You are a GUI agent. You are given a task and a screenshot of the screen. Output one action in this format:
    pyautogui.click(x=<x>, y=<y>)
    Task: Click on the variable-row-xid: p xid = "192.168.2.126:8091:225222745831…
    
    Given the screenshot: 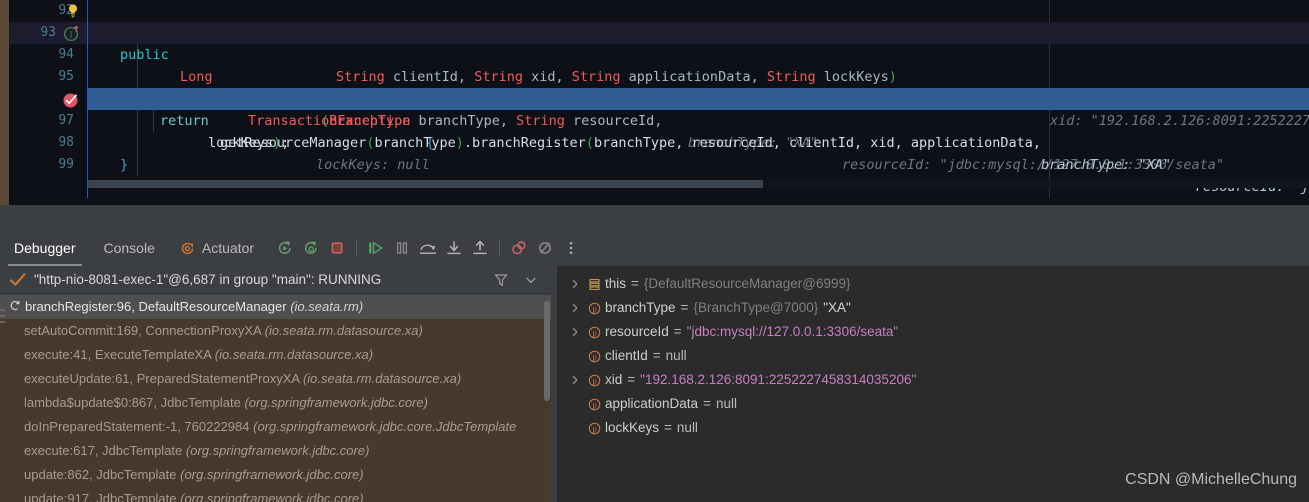 What is the action you would take?
    pyautogui.click(x=933, y=380)
    